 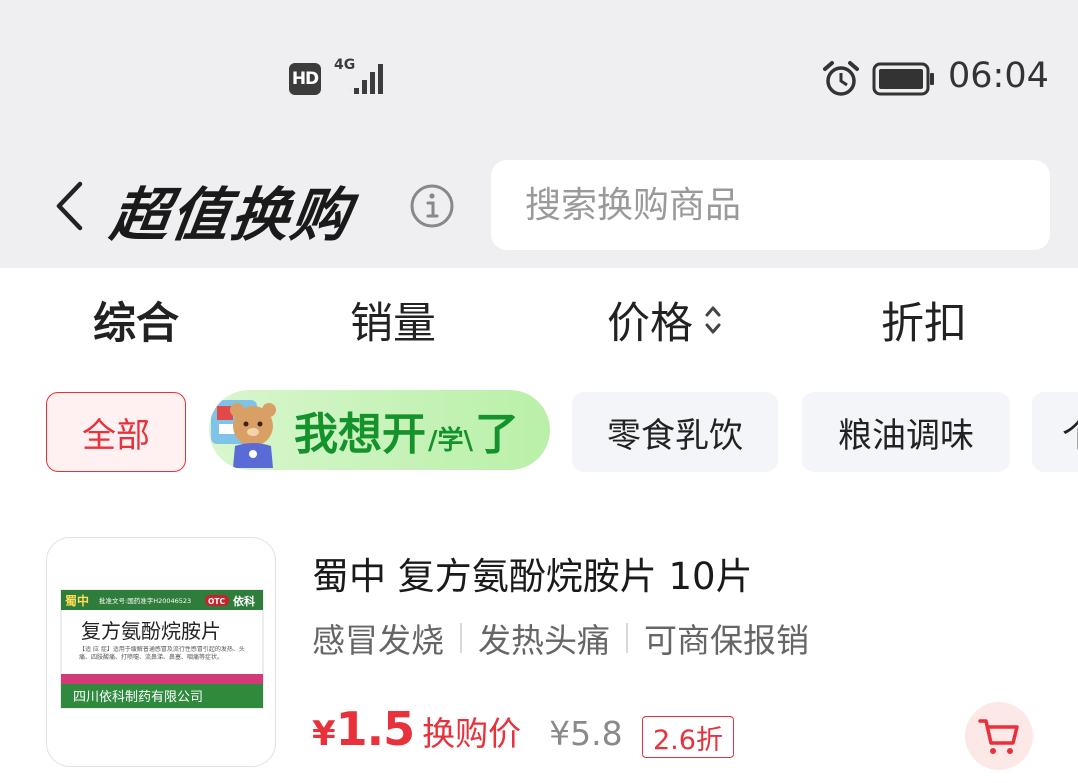 I want to click on chevron-left-icon, so click(x=69, y=206).